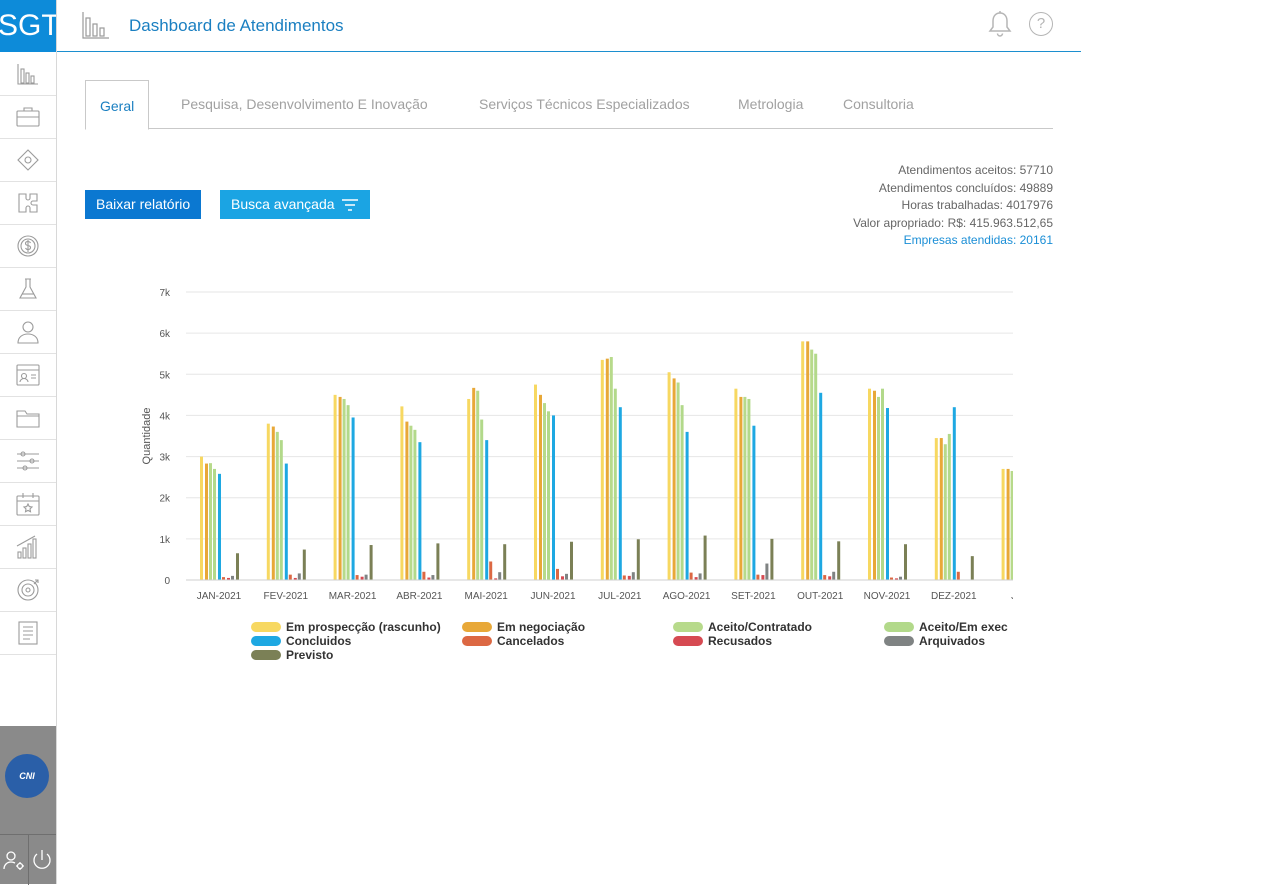 This screenshot has width=1284, height=885. I want to click on legend-item: Em prospecção (rascunho), so click(346, 627).